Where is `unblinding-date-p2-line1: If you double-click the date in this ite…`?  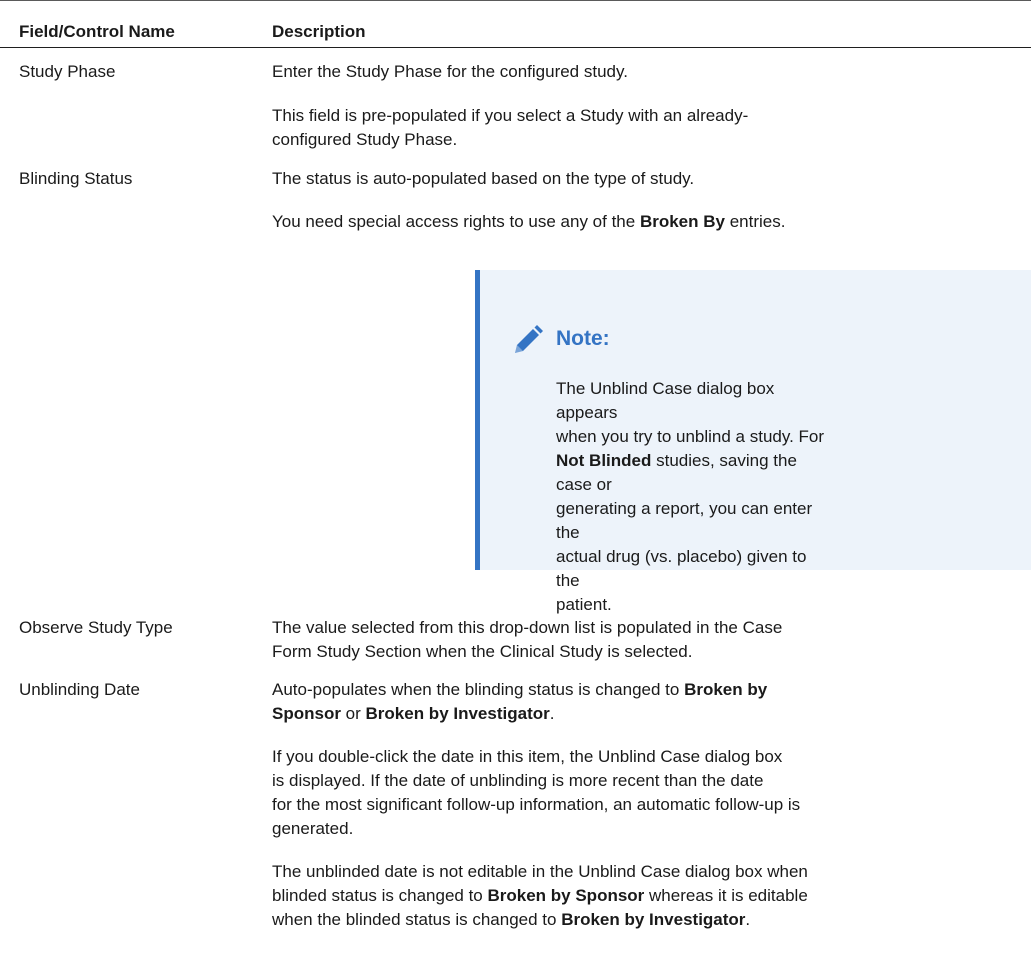
unblinding-date-p2-line1: If you double-click the date in this ite… is located at coordinates (527, 756).